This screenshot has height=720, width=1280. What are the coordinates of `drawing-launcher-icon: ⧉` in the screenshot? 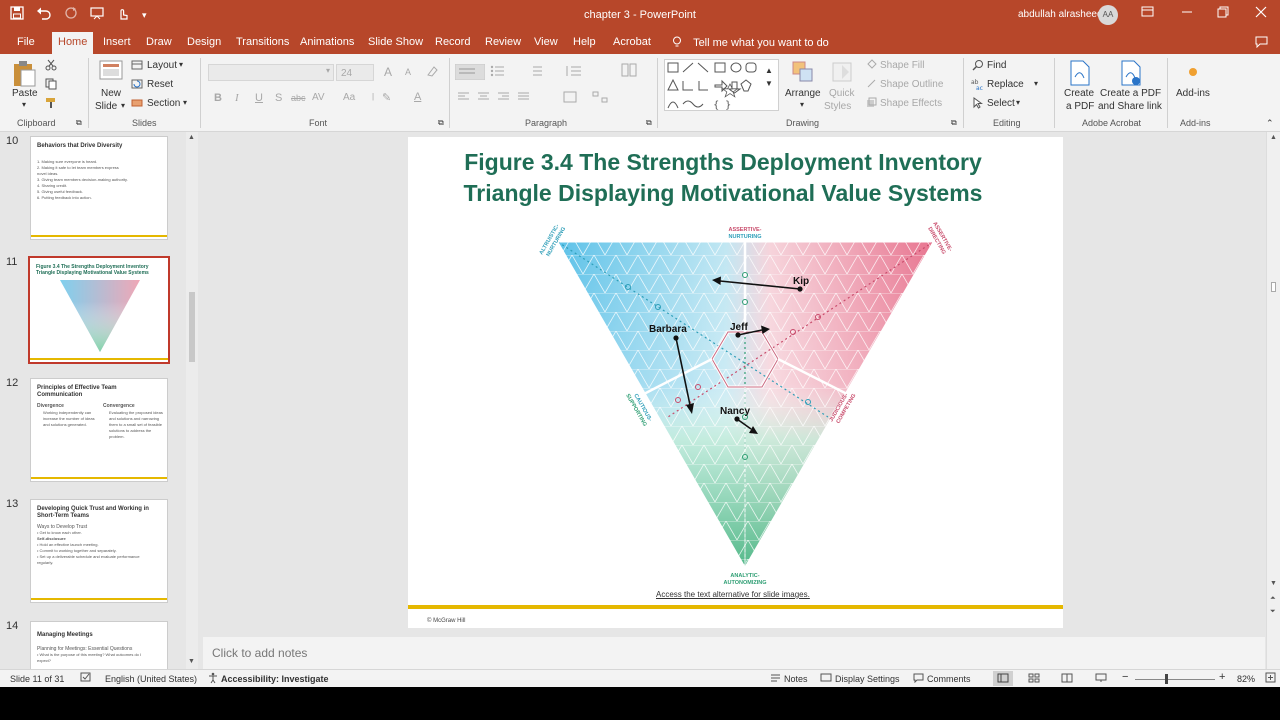 It's located at (954, 123).